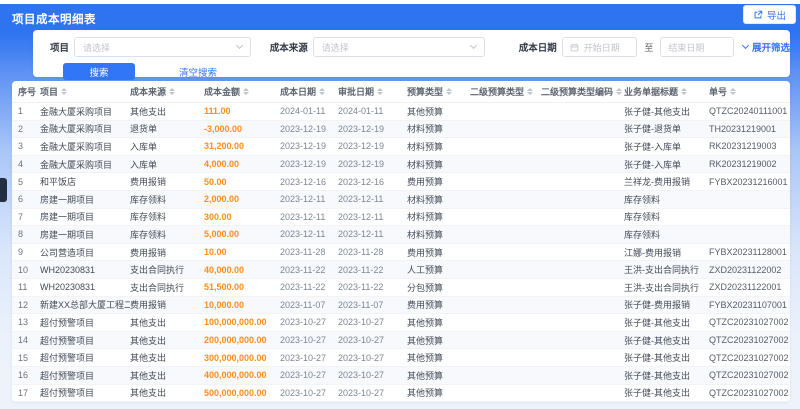  What do you see at coordinates (235, 340) in the screenshot?
I see `cell: 200,000,000.00` at bounding box center [235, 340].